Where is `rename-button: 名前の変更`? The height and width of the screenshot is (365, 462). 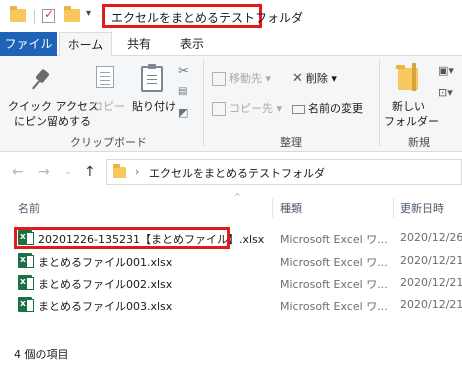 rename-button: 名前の変更 is located at coordinates (327, 108).